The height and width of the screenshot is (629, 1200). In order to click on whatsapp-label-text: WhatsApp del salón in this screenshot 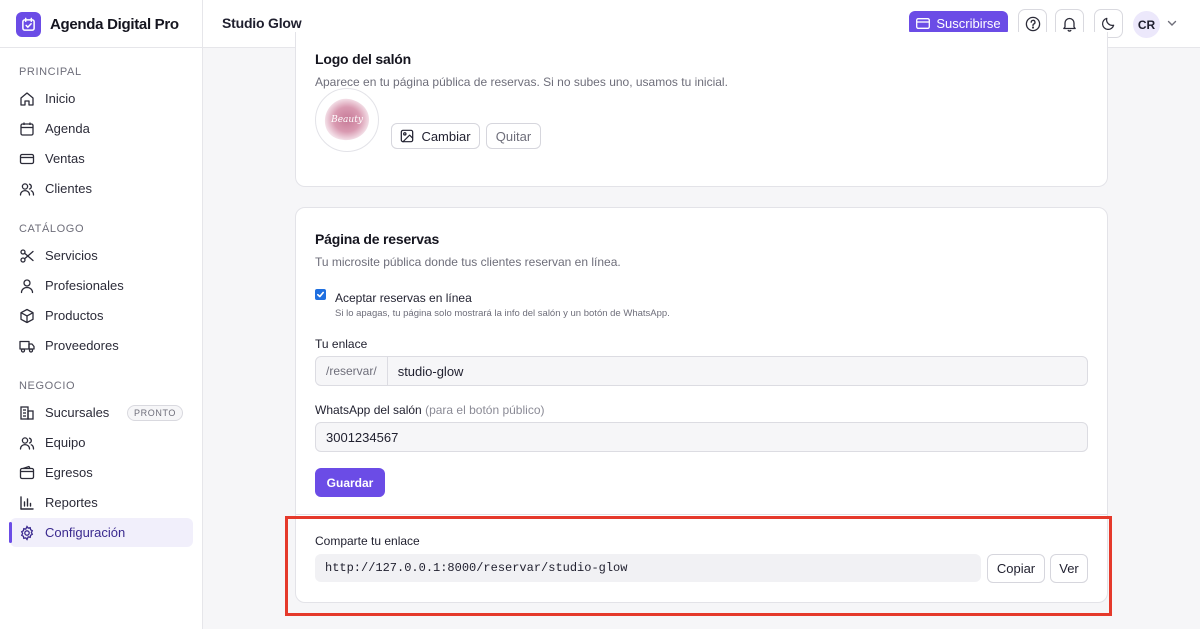, I will do `click(368, 410)`.